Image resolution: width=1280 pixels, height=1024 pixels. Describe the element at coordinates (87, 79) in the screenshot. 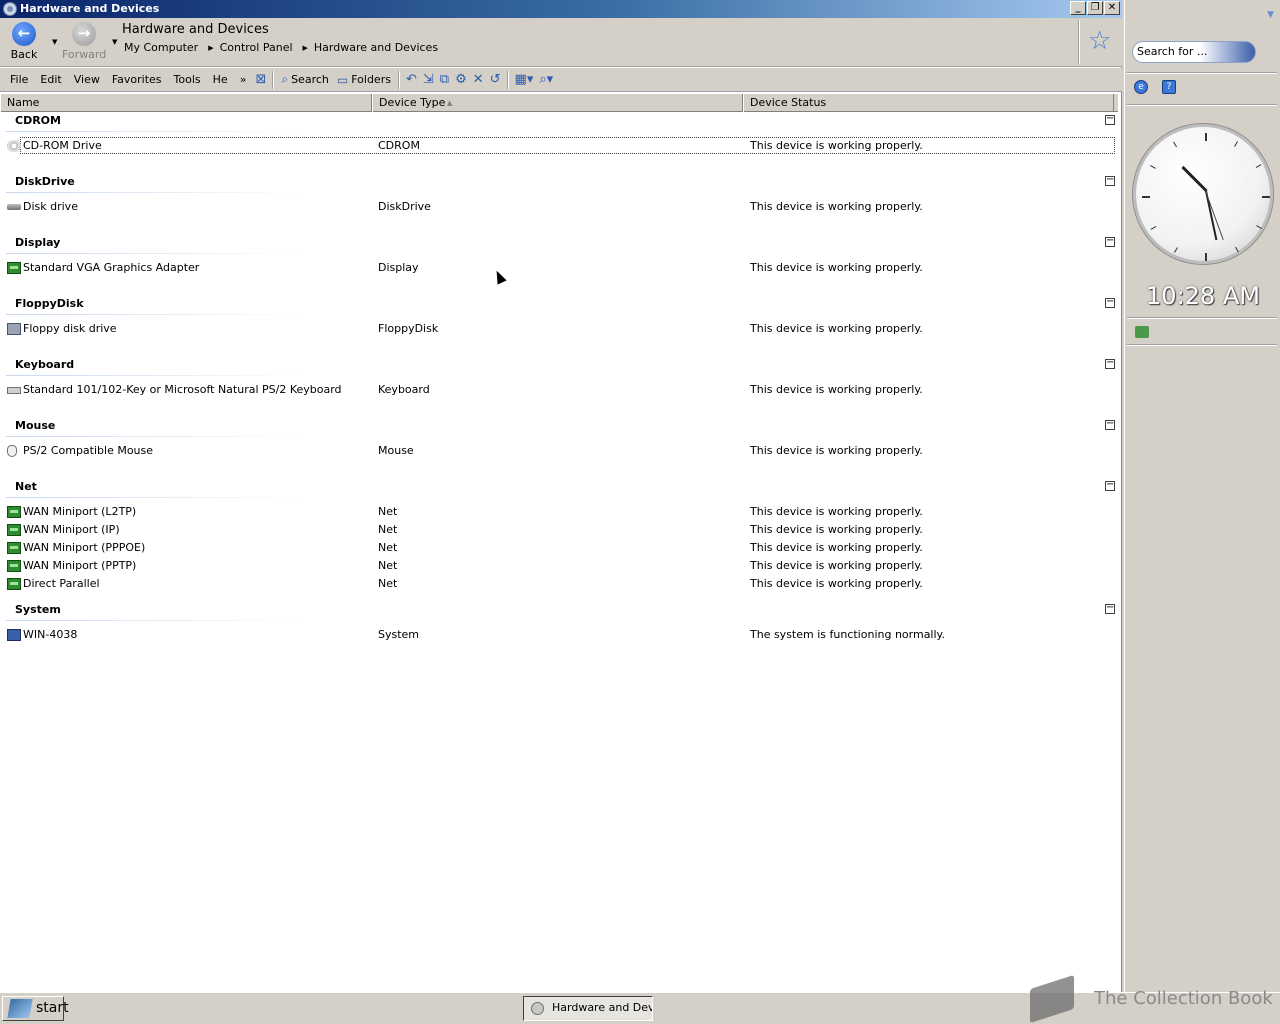

I see `menu-view: View` at that location.